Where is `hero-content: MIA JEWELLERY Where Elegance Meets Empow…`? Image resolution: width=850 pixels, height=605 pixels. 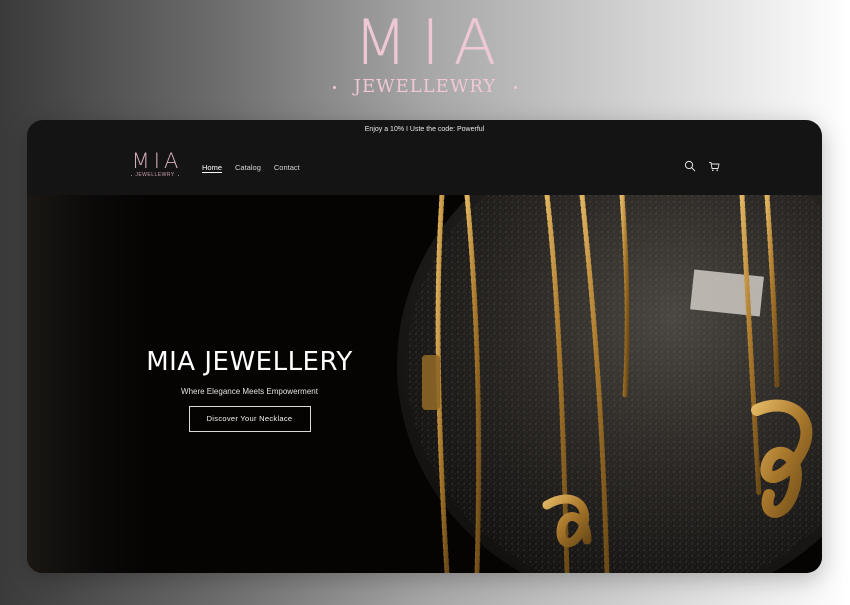 hero-content: MIA JEWELLERY Where Elegance Meets Empow… is located at coordinates (249, 388).